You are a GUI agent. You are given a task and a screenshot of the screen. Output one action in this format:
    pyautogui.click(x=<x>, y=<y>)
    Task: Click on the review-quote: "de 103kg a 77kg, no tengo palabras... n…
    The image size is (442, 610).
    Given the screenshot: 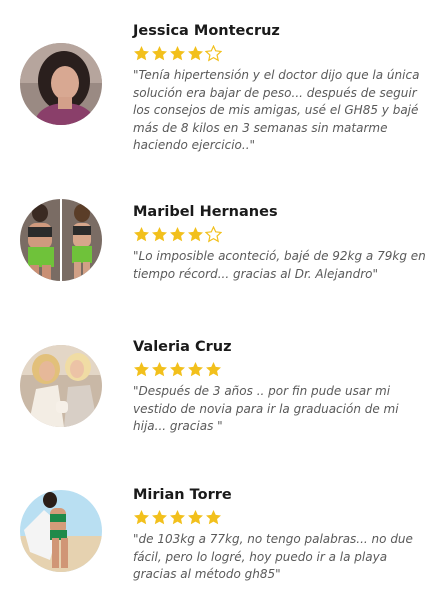 What is the action you would take?
    pyautogui.click(x=273, y=556)
    